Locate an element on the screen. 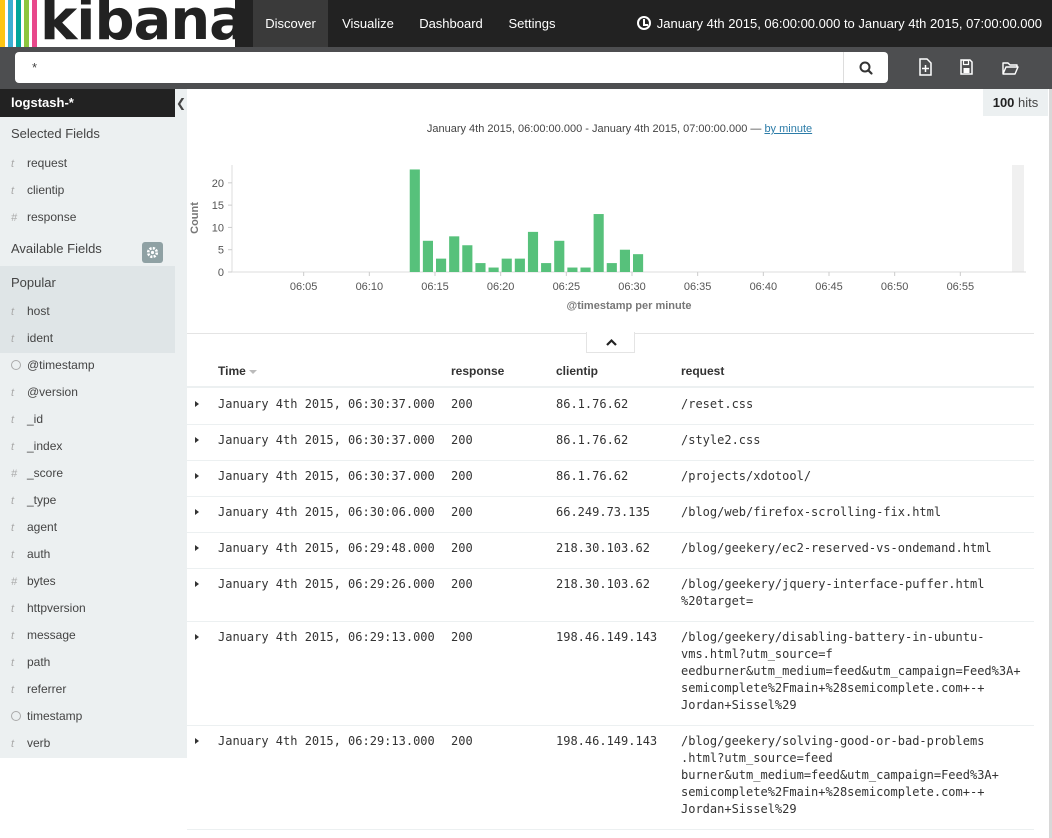  x-tick-label: 06:25 is located at coordinates (567, 287).